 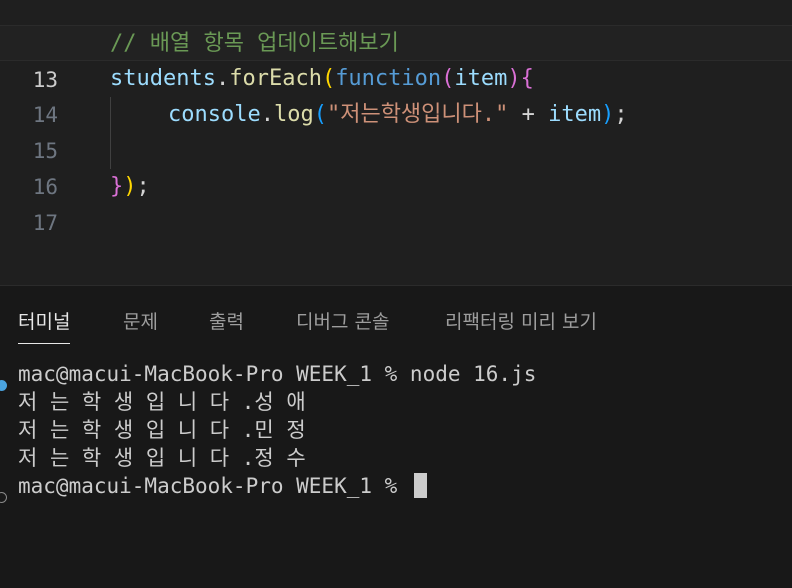 What do you see at coordinates (420, 485) in the screenshot?
I see `terminal-cursor` at bounding box center [420, 485].